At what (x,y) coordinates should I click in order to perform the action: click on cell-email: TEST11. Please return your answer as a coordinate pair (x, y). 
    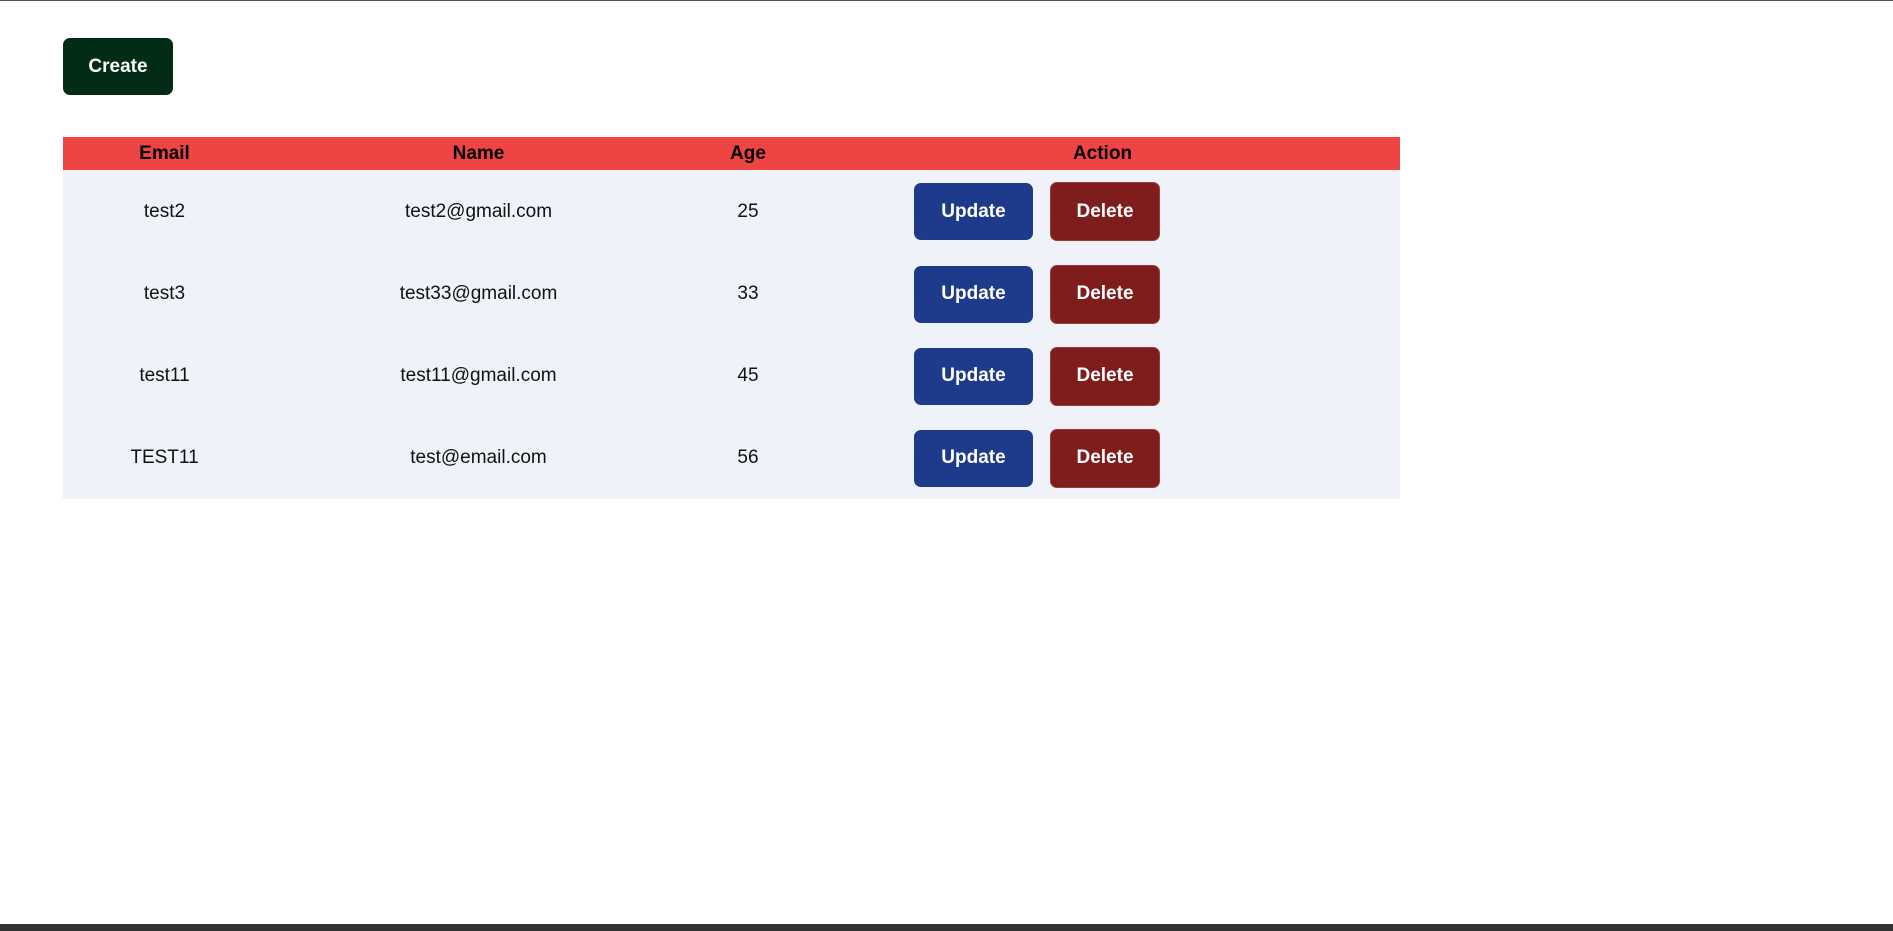
    Looking at the image, I should click on (164, 457).